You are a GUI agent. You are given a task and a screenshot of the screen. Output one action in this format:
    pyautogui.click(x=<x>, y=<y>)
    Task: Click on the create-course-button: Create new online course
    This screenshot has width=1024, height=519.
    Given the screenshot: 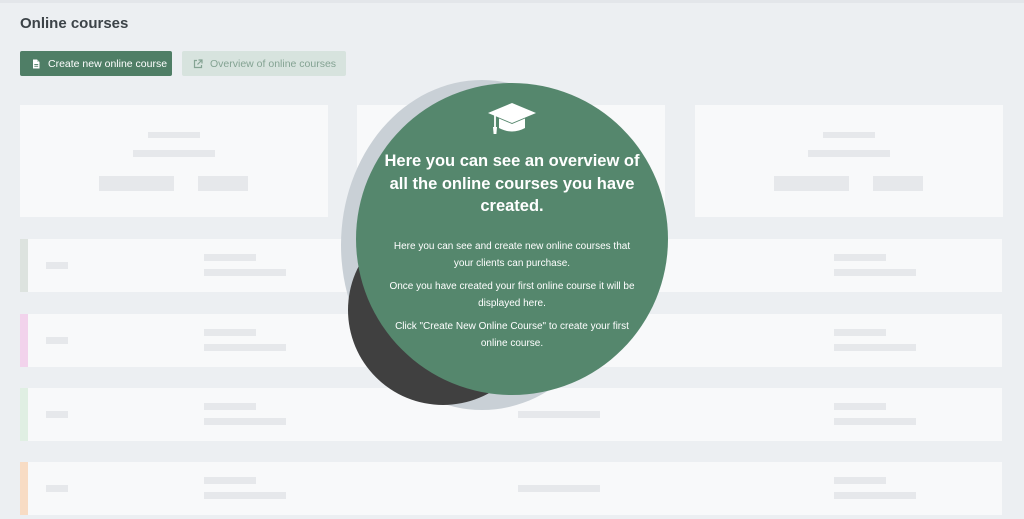 What is the action you would take?
    pyautogui.click(x=96, y=63)
    